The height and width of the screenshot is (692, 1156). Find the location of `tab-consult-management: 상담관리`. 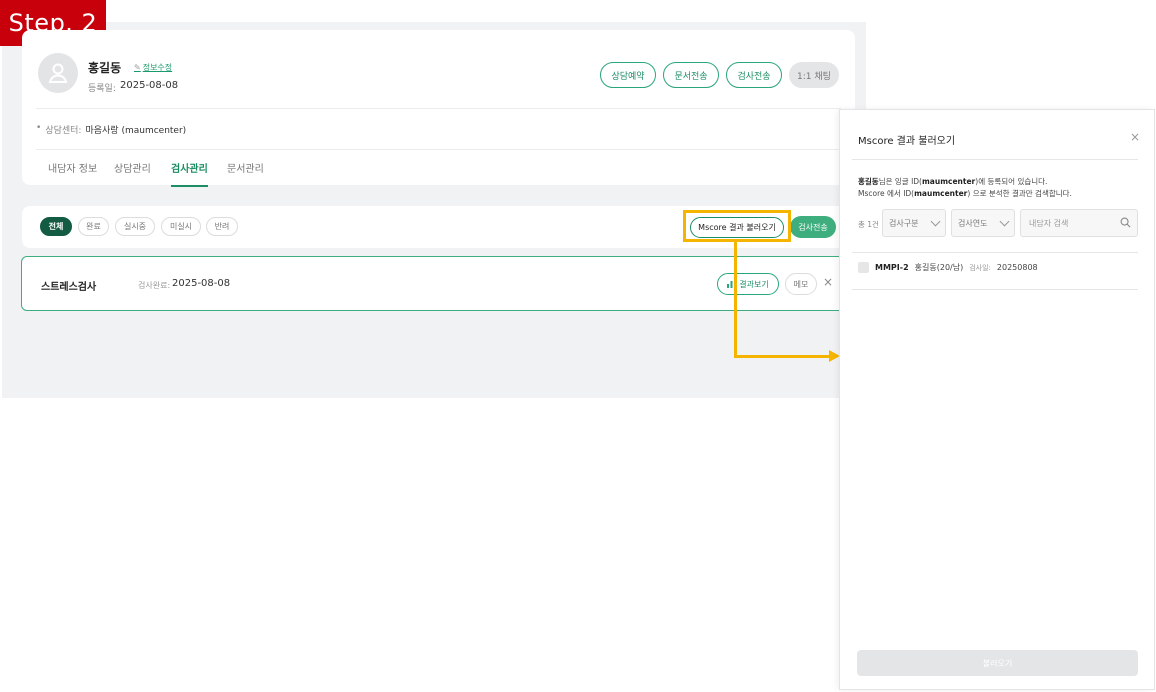

tab-consult-management: 상담관리 is located at coordinates (132, 167).